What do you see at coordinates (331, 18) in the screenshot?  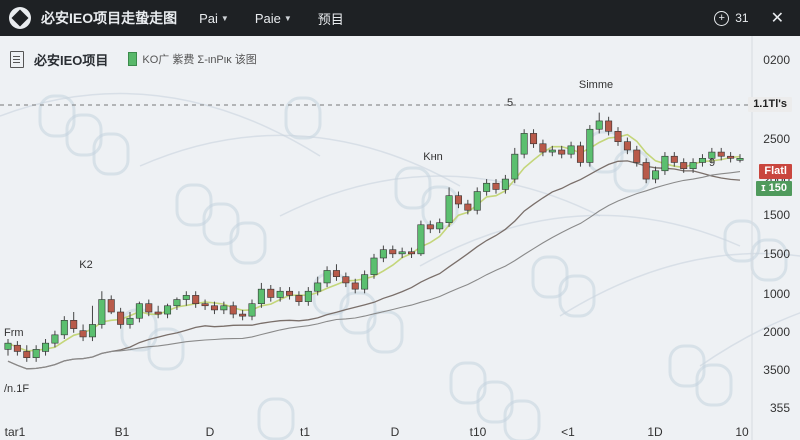 I see `menu-item-project: 预目` at bounding box center [331, 18].